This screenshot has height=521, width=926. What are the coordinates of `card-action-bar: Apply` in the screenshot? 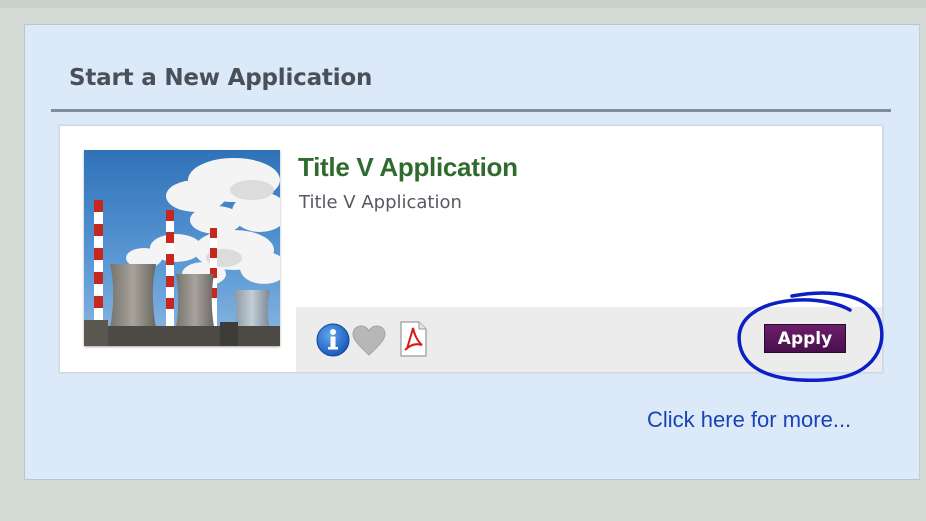 It's located at (589, 339).